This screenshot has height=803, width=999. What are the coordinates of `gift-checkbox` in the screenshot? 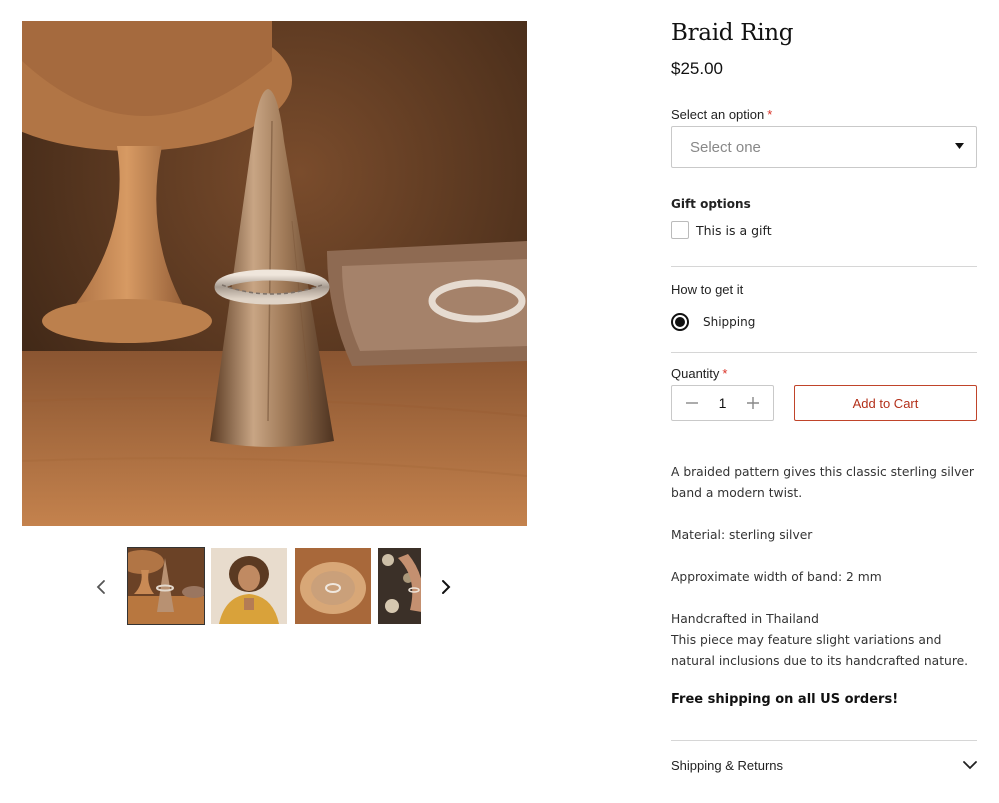 It's located at (680, 230).